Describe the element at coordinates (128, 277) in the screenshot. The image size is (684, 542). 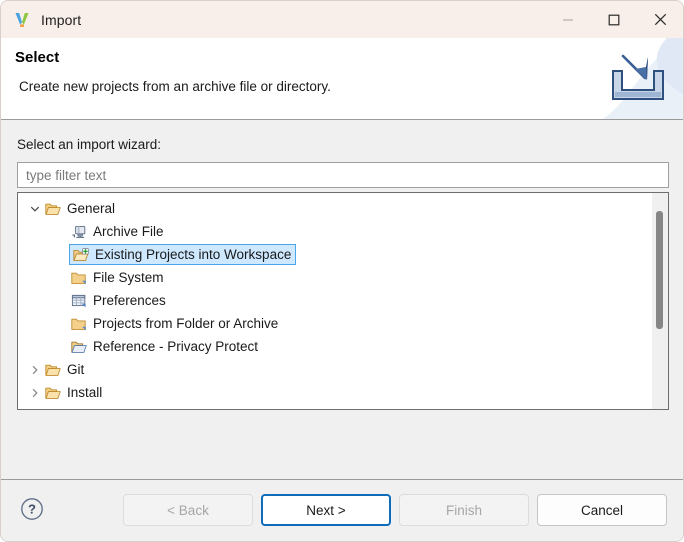
I see `tree-row-label: File System` at that location.